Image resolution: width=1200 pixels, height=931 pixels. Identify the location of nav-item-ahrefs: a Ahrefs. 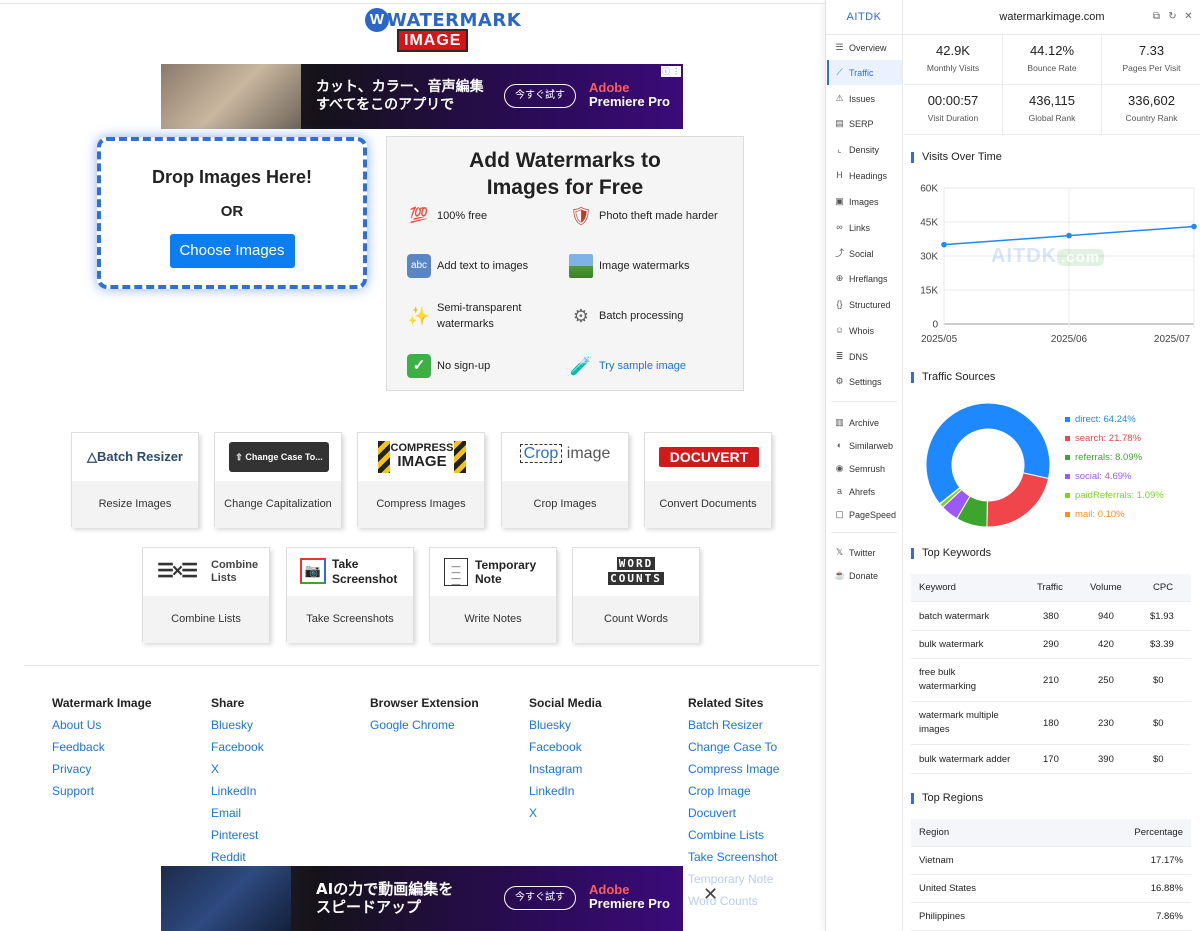
(864, 491).